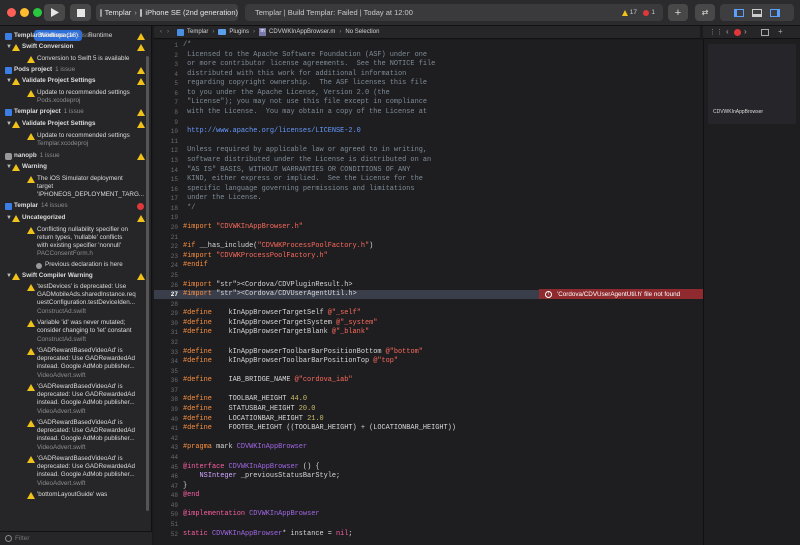 This screenshot has width=800, height=545. Describe the element at coordinates (37, 156) in the screenshot. I see `issue-group: nanopb 1 issue` at that location.